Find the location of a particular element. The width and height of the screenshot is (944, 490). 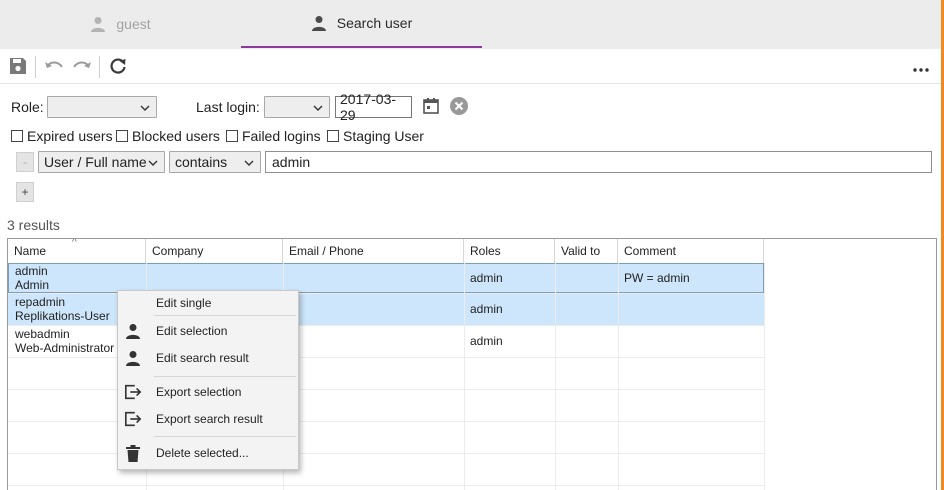

row-divider is located at coordinates (386, 485).